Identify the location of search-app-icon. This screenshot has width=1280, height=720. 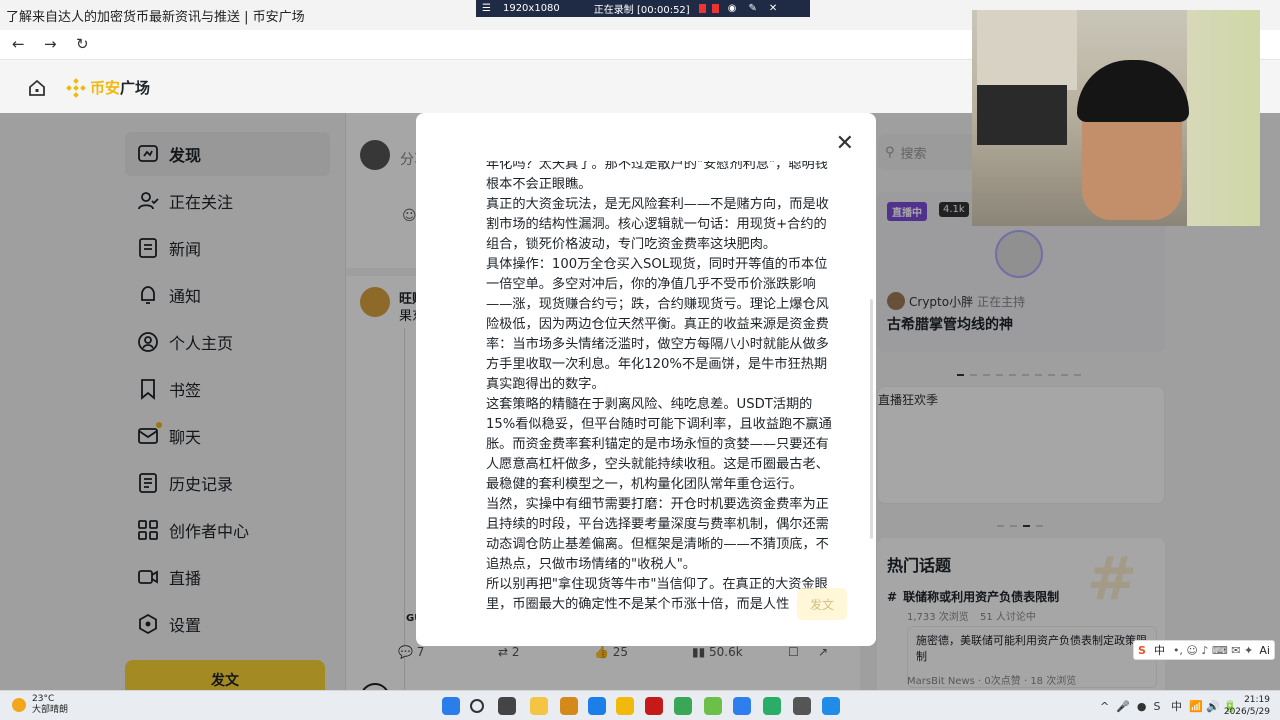
(569, 706).